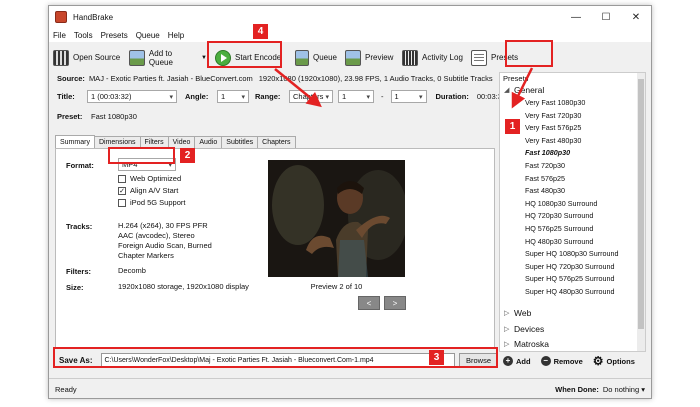 The image size is (700, 407). What do you see at coordinates (512, 126) in the screenshot?
I see `step-badge-1: 1` at bounding box center [512, 126].